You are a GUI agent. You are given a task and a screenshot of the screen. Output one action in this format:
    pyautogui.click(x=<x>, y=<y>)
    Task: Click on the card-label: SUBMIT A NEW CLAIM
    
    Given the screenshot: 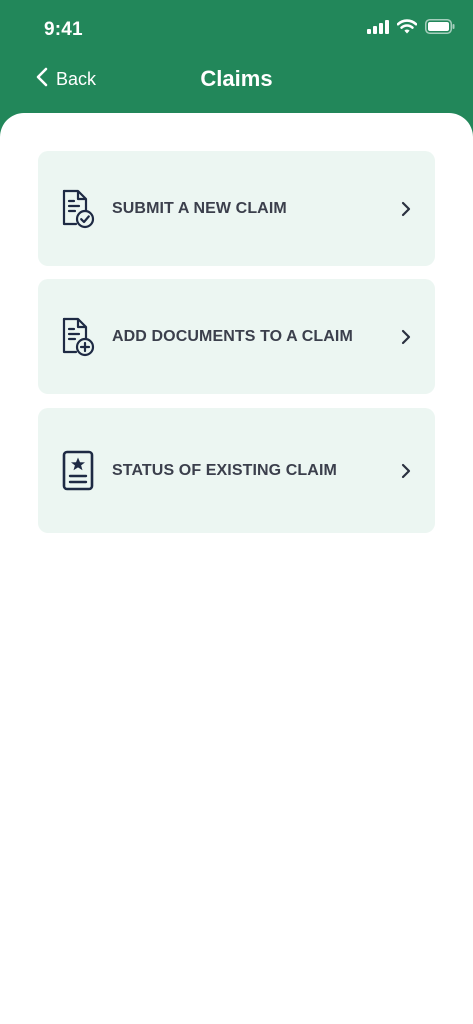 What is the action you would take?
    pyautogui.click(x=199, y=208)
    